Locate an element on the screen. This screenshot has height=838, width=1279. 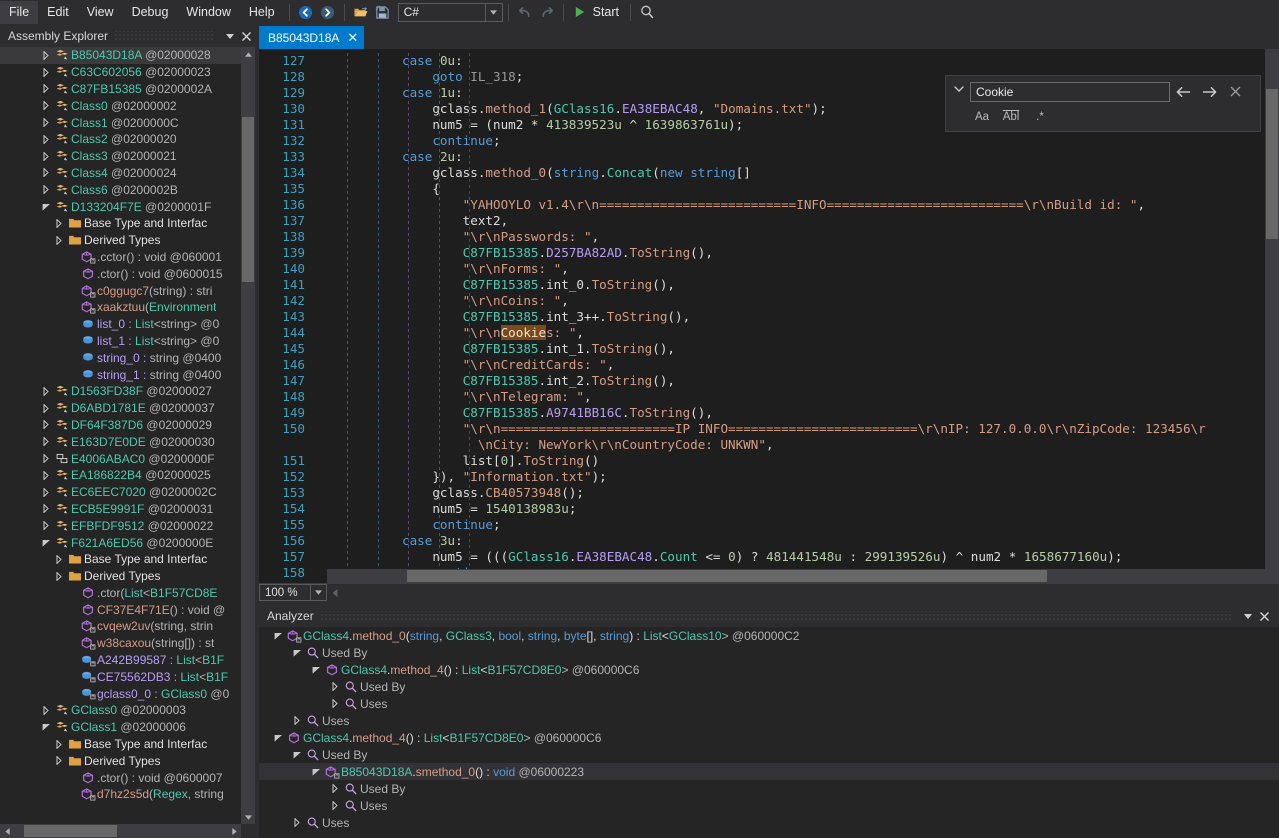
code-line: 138 "\r\nPasswords: ", is located at coordinates (762, 237).